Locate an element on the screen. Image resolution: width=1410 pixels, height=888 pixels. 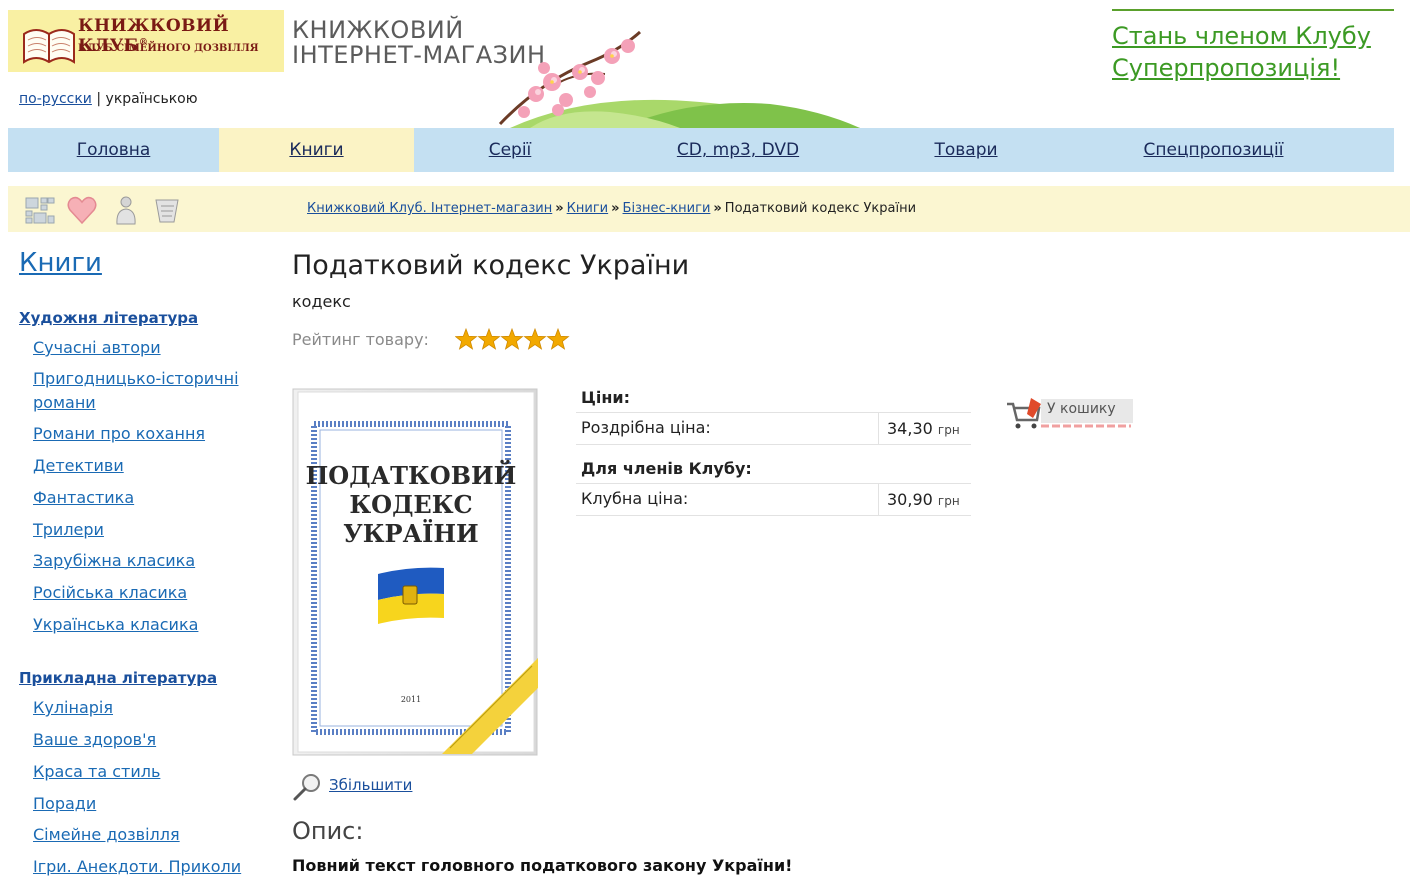
sidebar-group-applied: Прикладна література is located at coordinates (118, 678).